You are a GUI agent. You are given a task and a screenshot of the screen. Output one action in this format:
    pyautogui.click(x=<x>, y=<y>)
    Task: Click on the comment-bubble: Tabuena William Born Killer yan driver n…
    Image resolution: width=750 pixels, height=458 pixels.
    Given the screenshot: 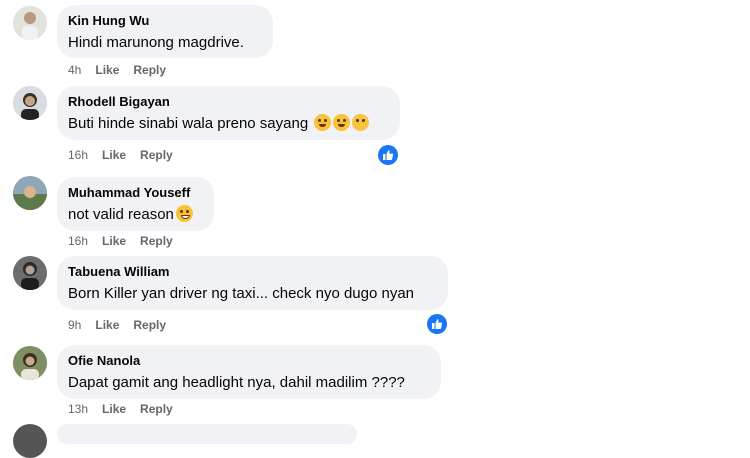 What is the action you would take?
    pyautogui.click(x=252, y=283)
    